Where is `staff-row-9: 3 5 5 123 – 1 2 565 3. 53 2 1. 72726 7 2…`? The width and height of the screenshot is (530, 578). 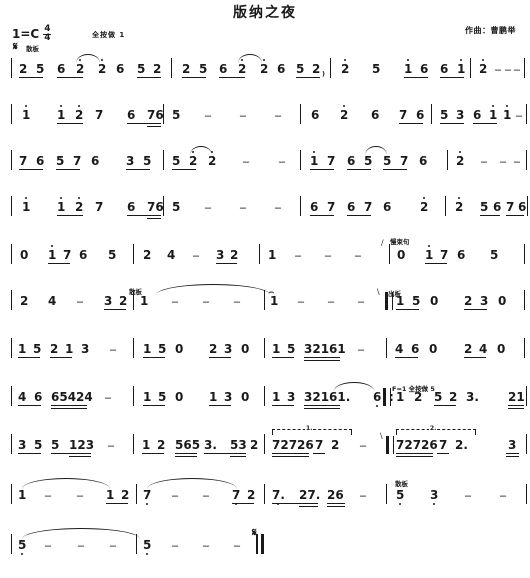
staff-row-9: 3 5 5 123 – 1 2 565 3. 53 2 1. 72726 7 2… is located at coordinates (265, 444).